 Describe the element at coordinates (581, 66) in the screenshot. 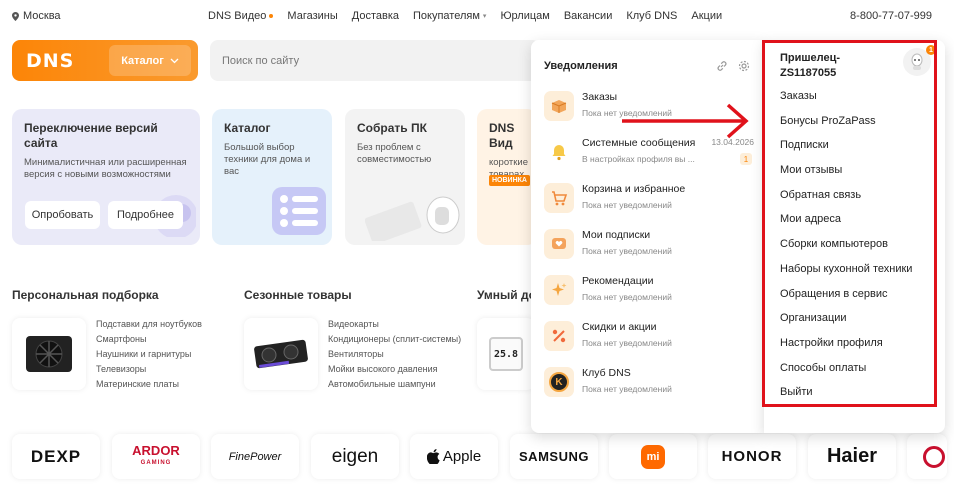

I see `notifications-title: Уведомления` at that location.